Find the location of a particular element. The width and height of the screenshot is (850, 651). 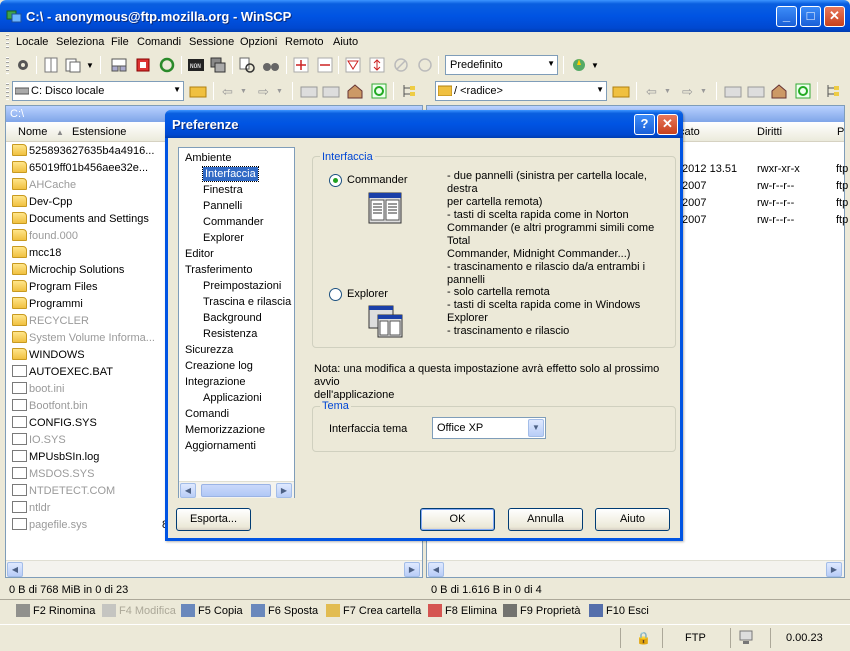

tree-item: Pannelli is located at coordinates (222, 206).